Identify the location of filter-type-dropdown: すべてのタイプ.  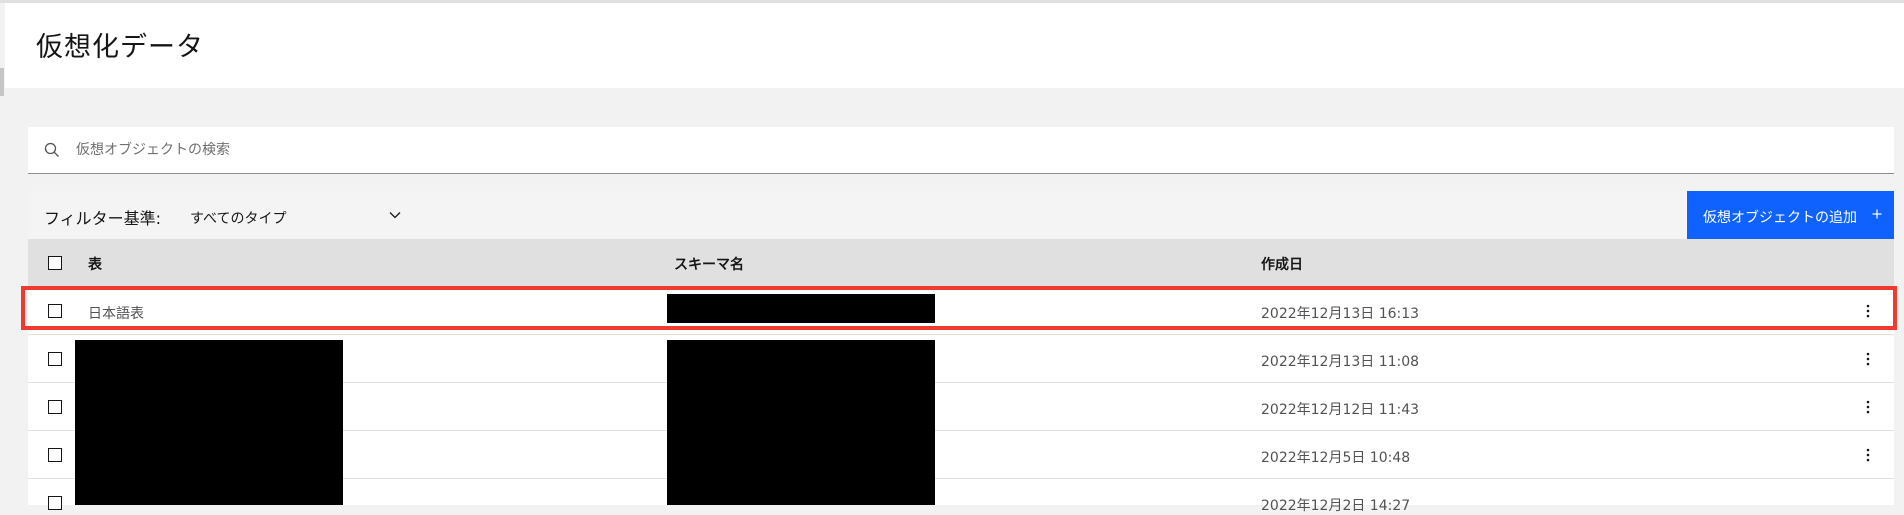
(295, 215).